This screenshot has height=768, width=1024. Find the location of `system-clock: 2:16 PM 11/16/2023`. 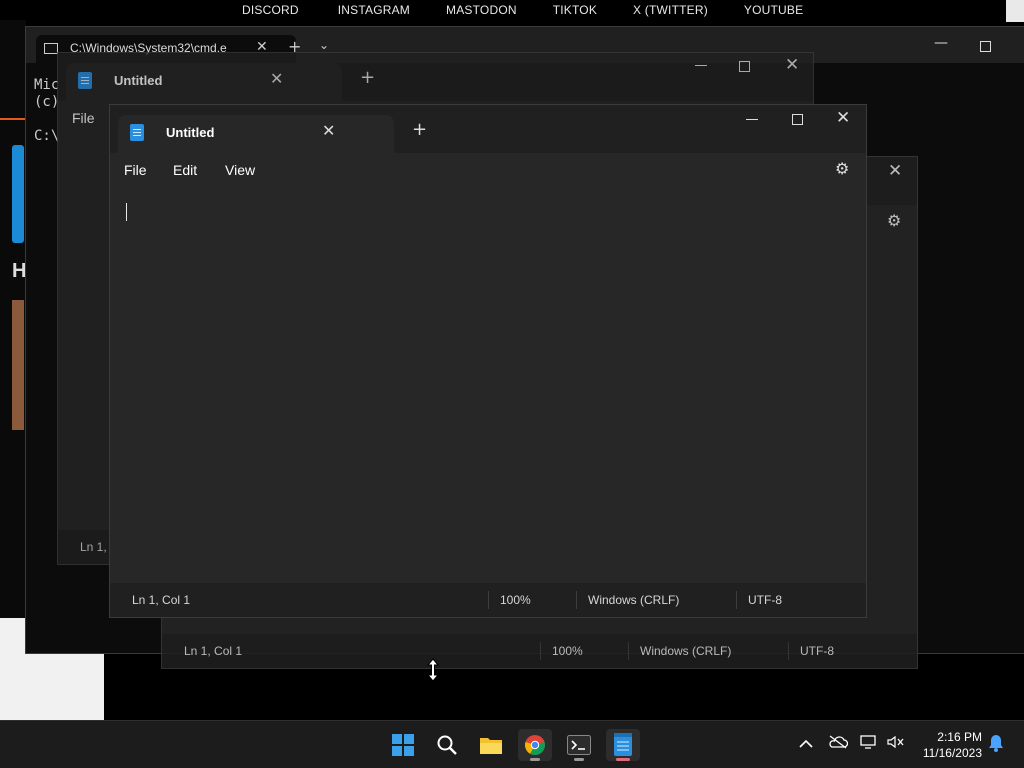

system-clock: 2:16 PM 11/16/2023 is located at coordinates (948, 745).